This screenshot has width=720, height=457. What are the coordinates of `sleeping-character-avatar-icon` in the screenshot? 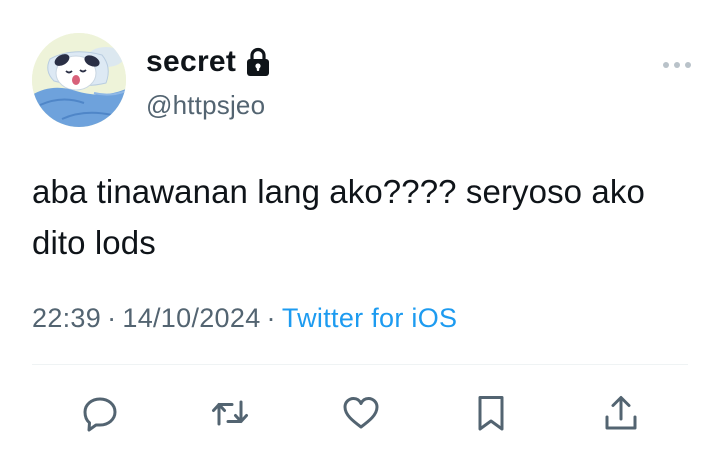 It's located at (79, 80).